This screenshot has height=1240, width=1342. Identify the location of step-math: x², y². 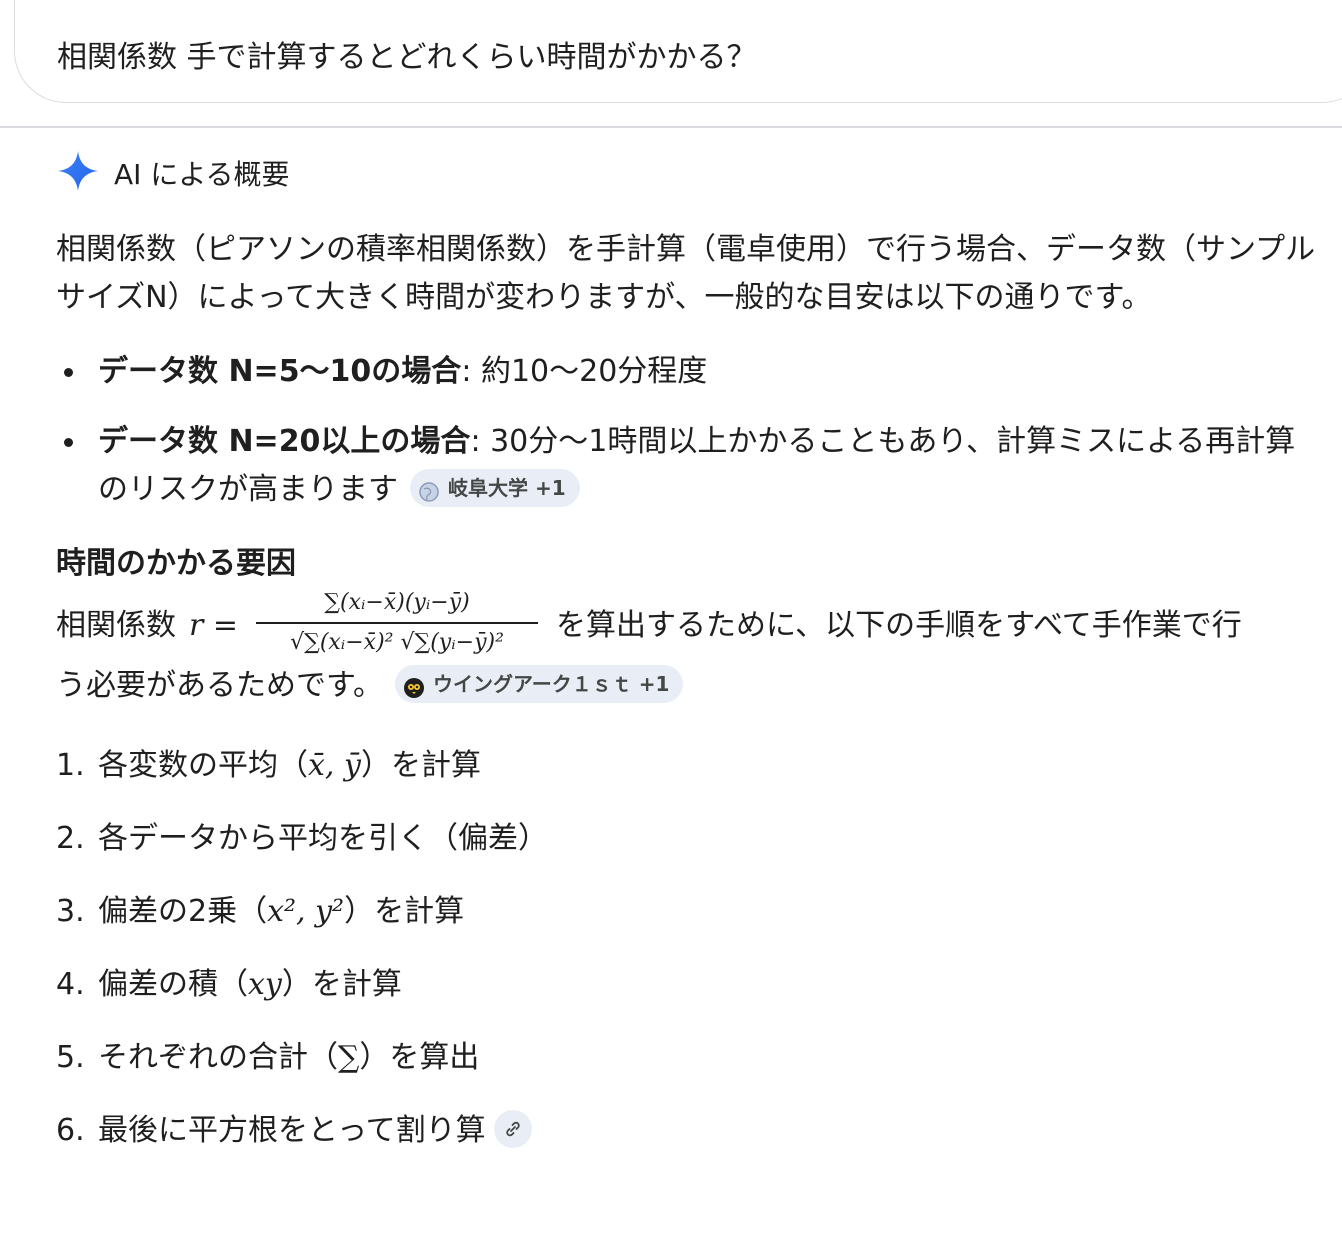
(306, 911).